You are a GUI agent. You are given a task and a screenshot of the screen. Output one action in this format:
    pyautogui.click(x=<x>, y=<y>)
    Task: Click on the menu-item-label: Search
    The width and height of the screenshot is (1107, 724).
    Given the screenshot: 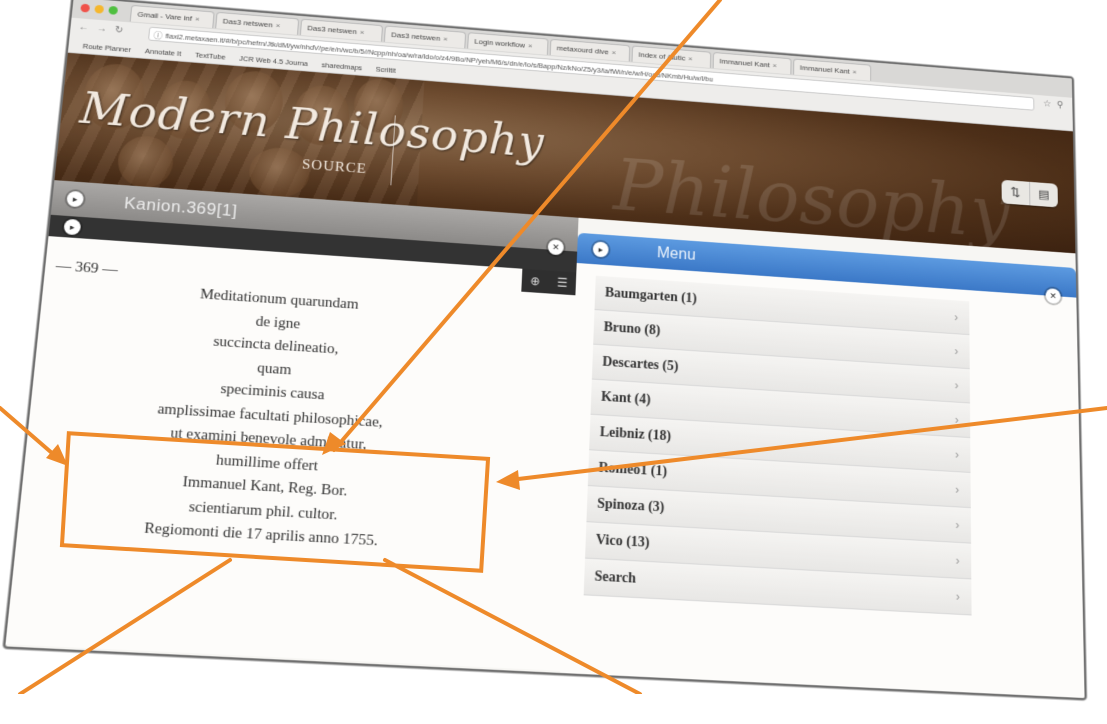 What is the action you would take?
    pyautogui.click(x=615, y=578)
    